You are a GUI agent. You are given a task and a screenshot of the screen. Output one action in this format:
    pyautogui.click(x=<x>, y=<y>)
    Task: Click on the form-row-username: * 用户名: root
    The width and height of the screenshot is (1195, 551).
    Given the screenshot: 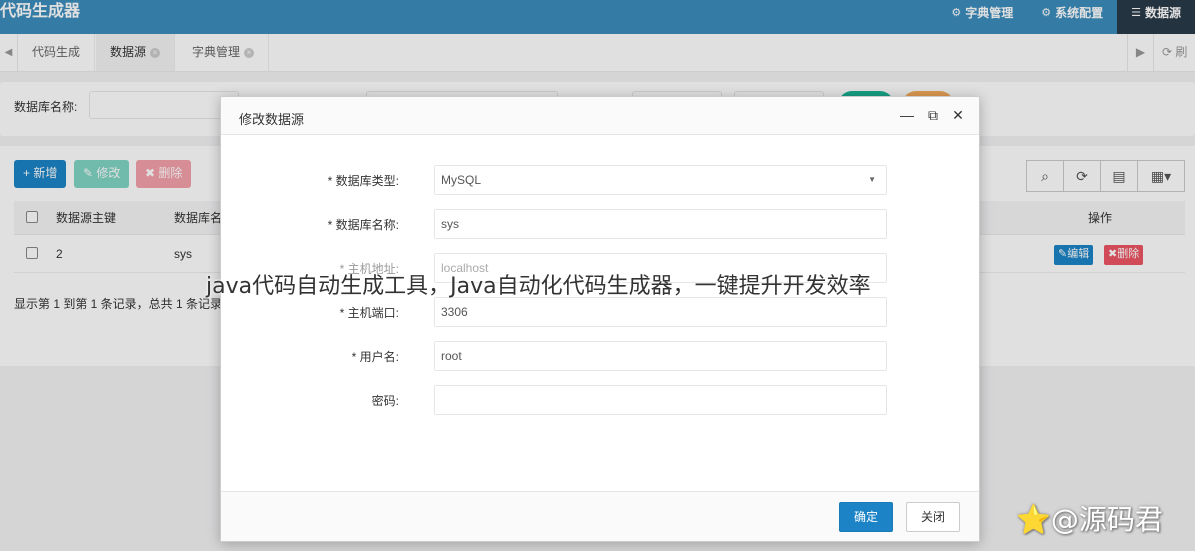 What is the action you would take?
    pyautogui.click(x=600, y=356)
    